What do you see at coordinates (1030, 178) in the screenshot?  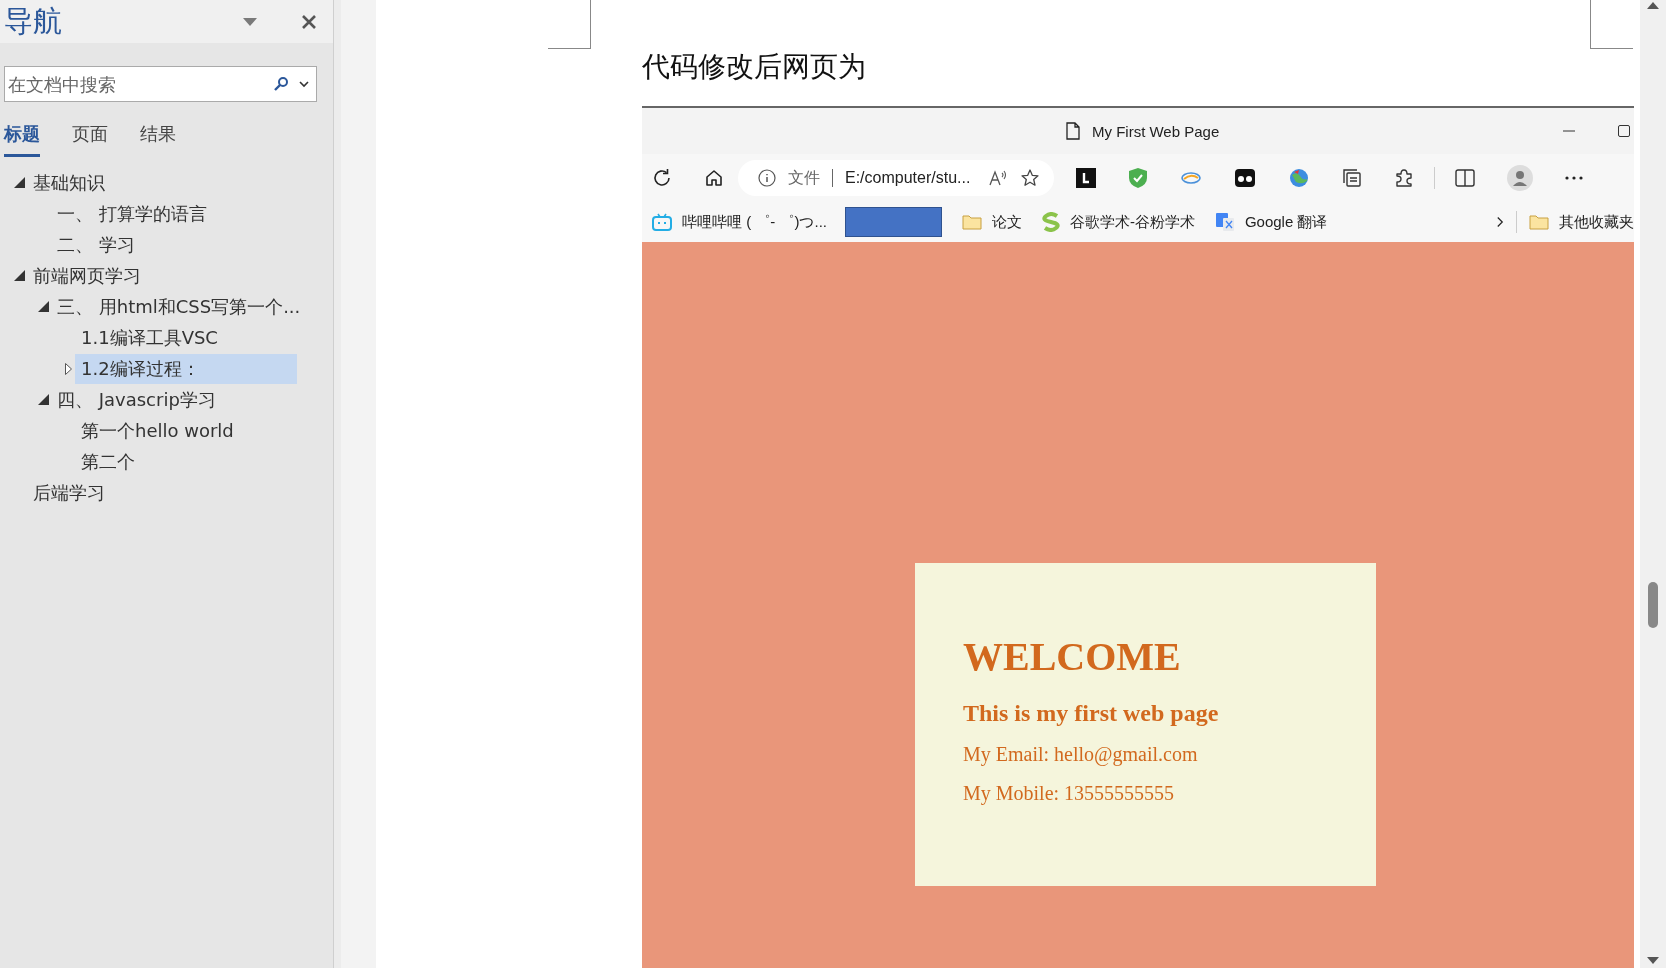 I see `star-icon` at bounding box center [1030, 178].